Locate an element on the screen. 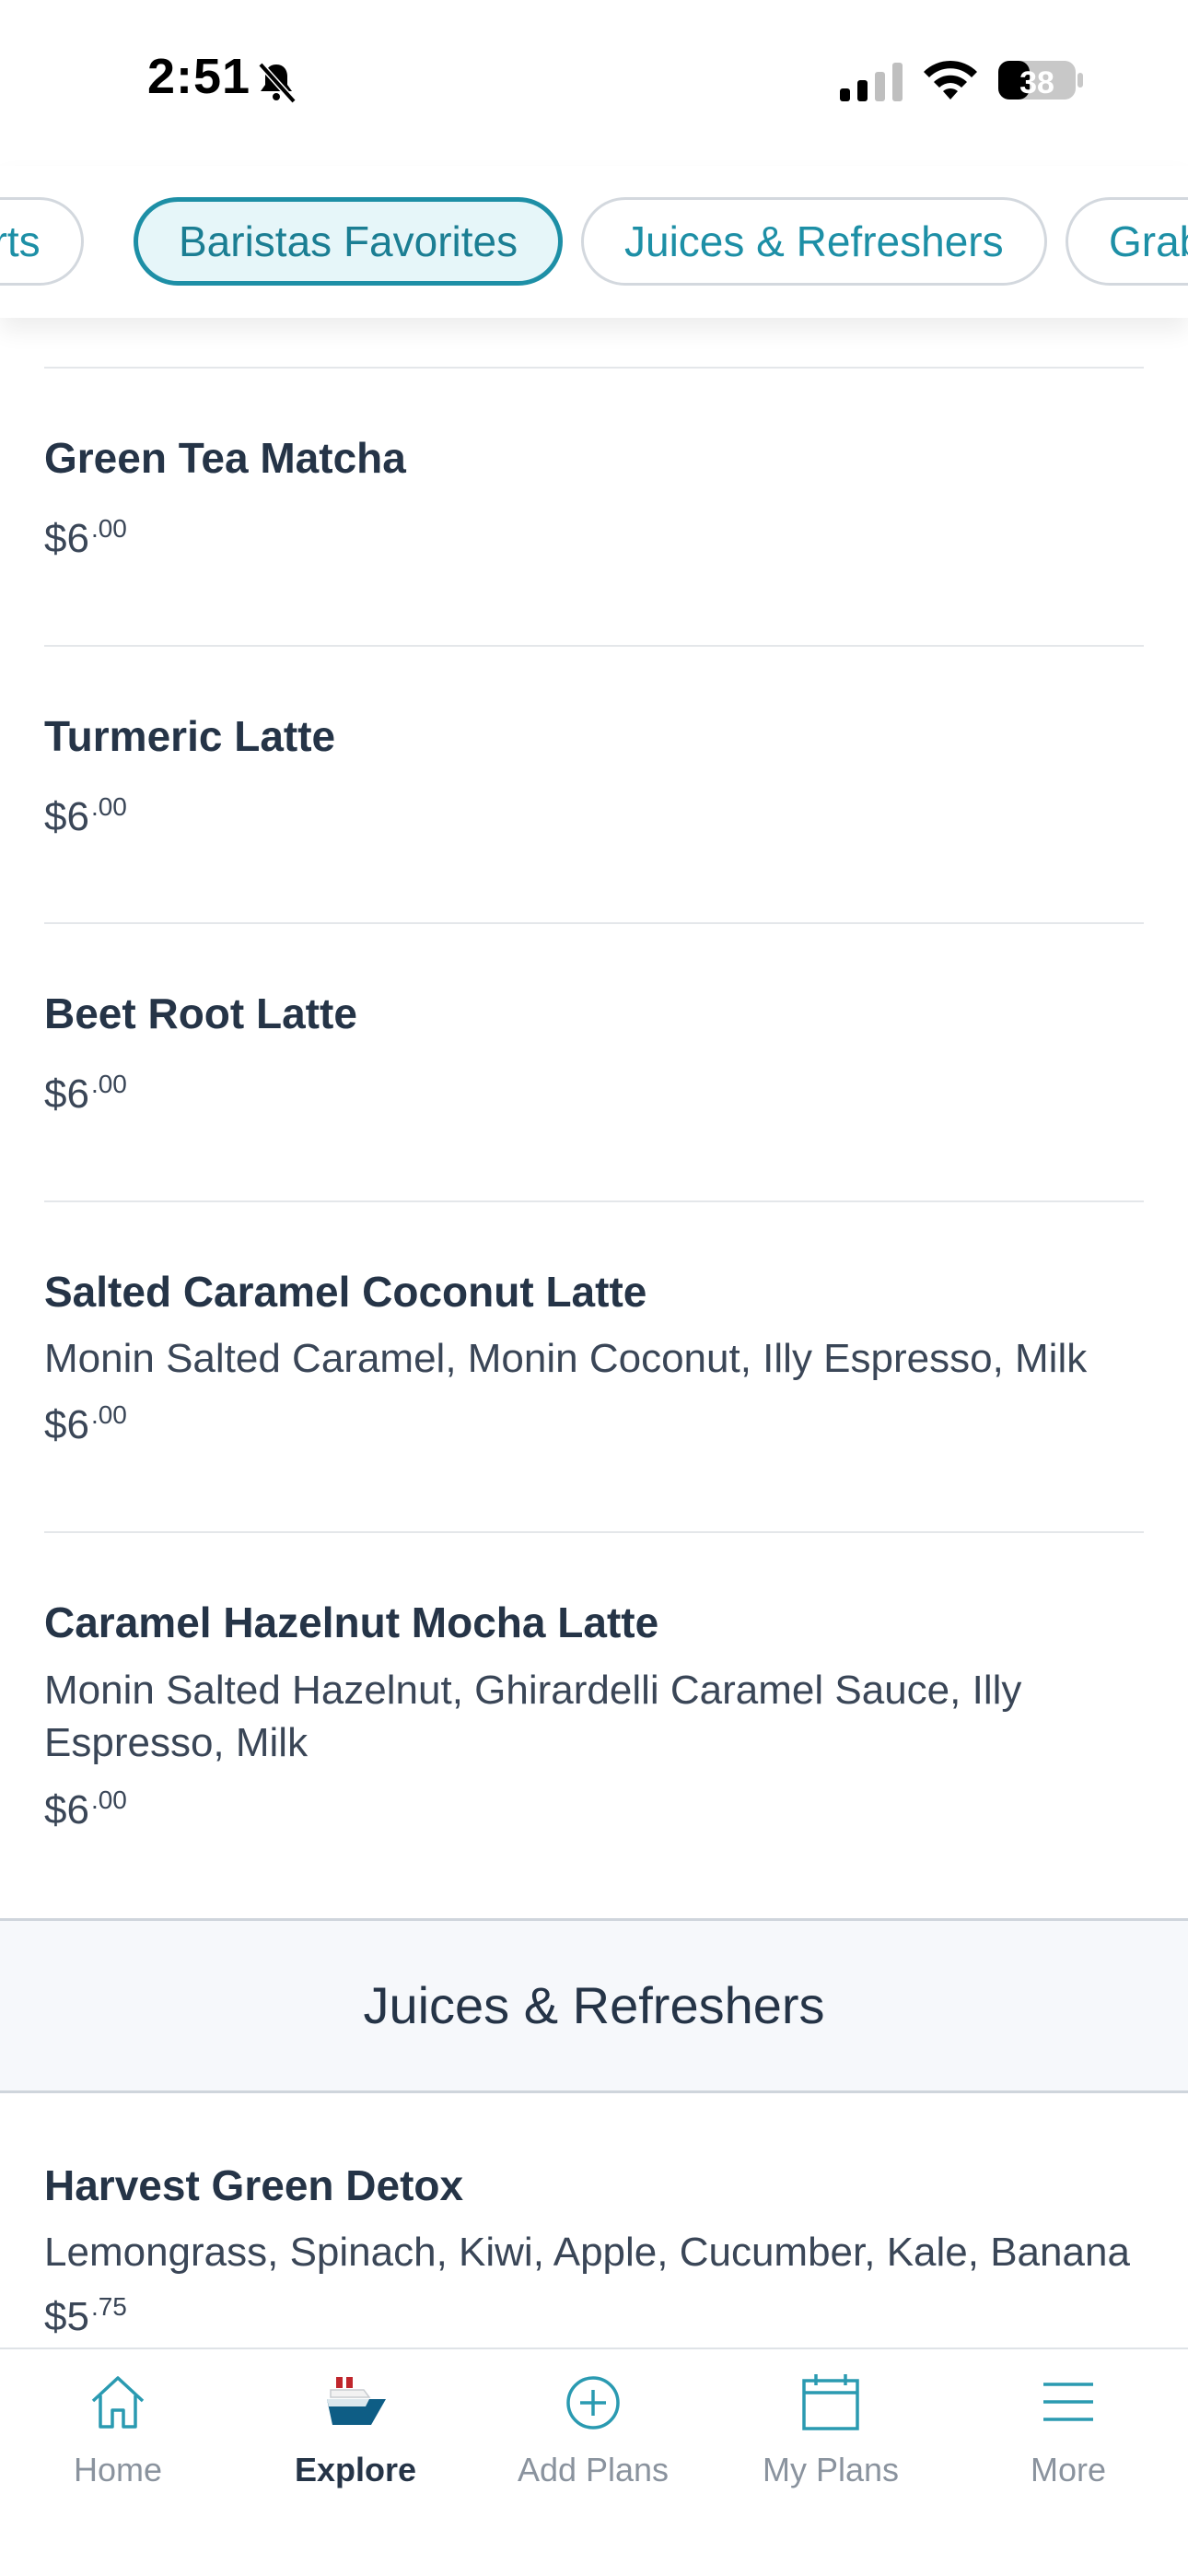 This screenshot has height=2576, width=1188. nav-label: More is located at coordinates (1068, 2469).